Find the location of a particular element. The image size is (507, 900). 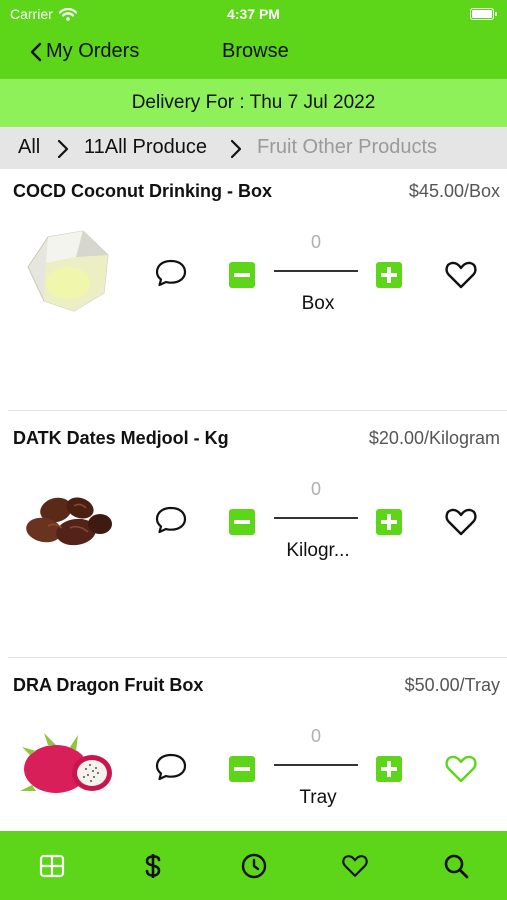

search-icon is located at coordinates (456, 866).